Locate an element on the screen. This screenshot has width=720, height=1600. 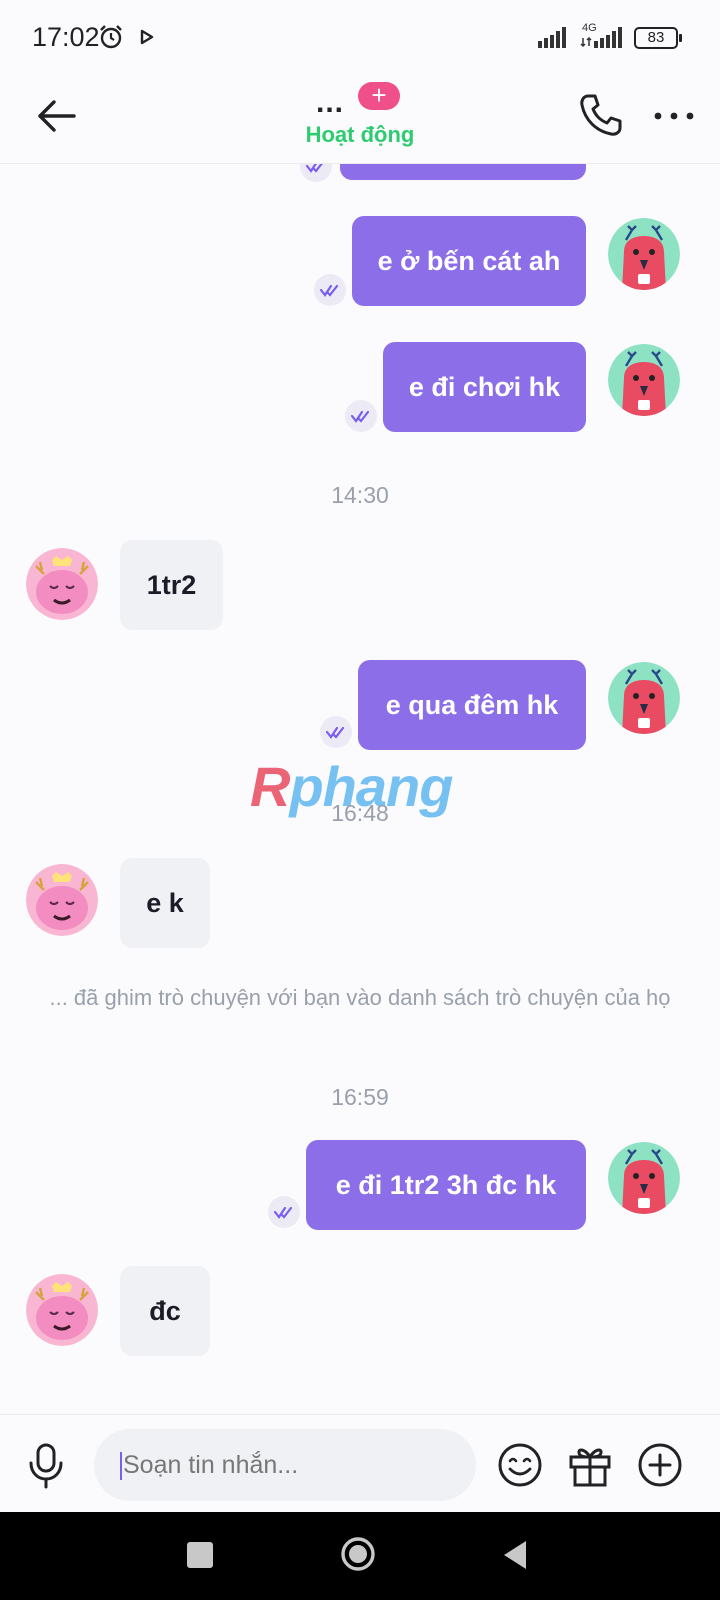
status-time: 17:02 is located at coordinates (66, 37).